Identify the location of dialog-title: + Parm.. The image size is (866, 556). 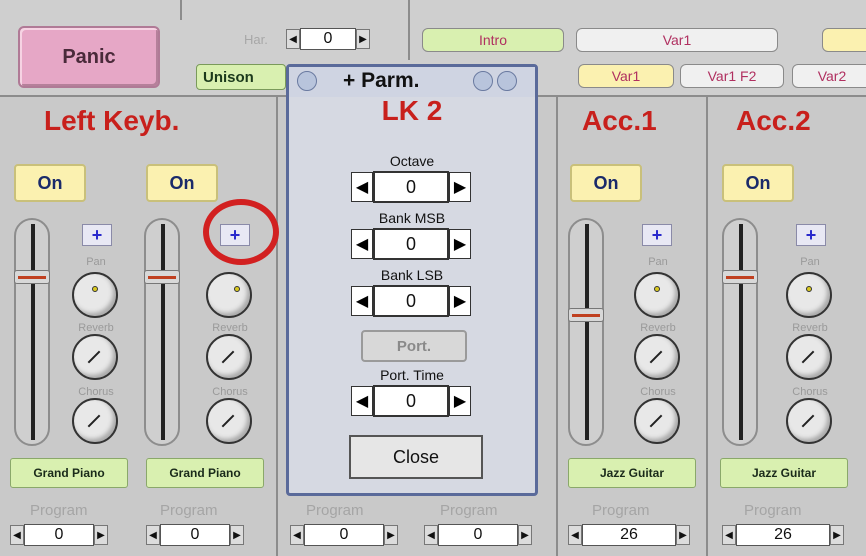
(381, 80).